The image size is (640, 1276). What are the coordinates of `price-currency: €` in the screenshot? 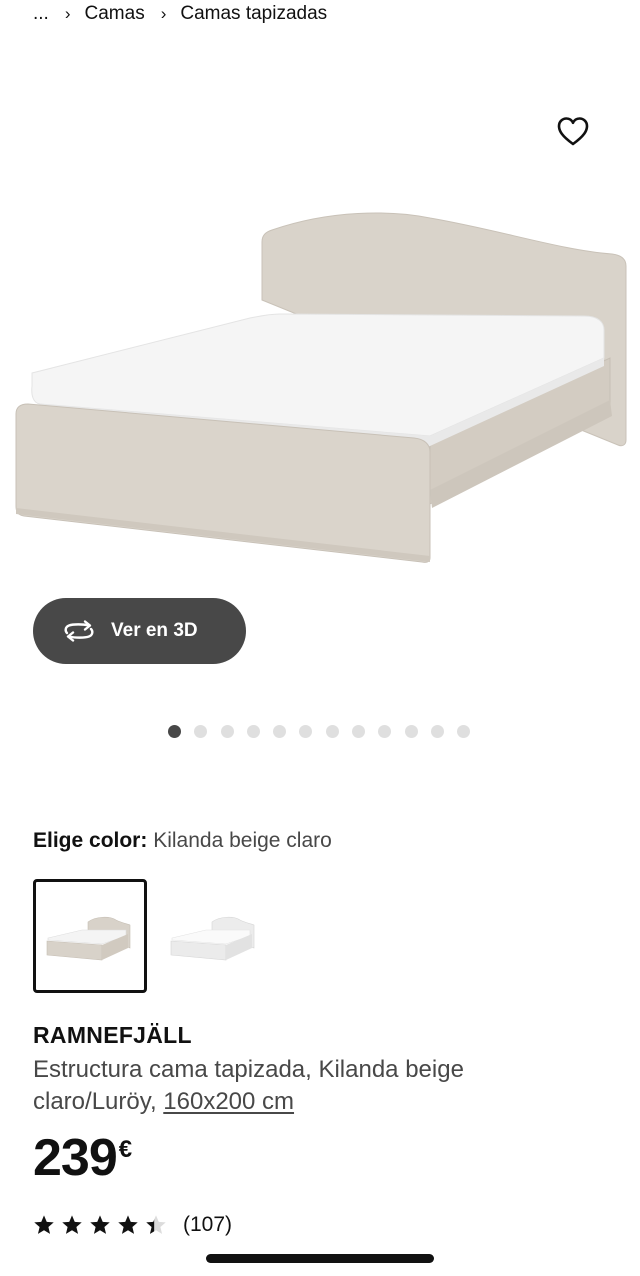 It's located at (125, 1149).